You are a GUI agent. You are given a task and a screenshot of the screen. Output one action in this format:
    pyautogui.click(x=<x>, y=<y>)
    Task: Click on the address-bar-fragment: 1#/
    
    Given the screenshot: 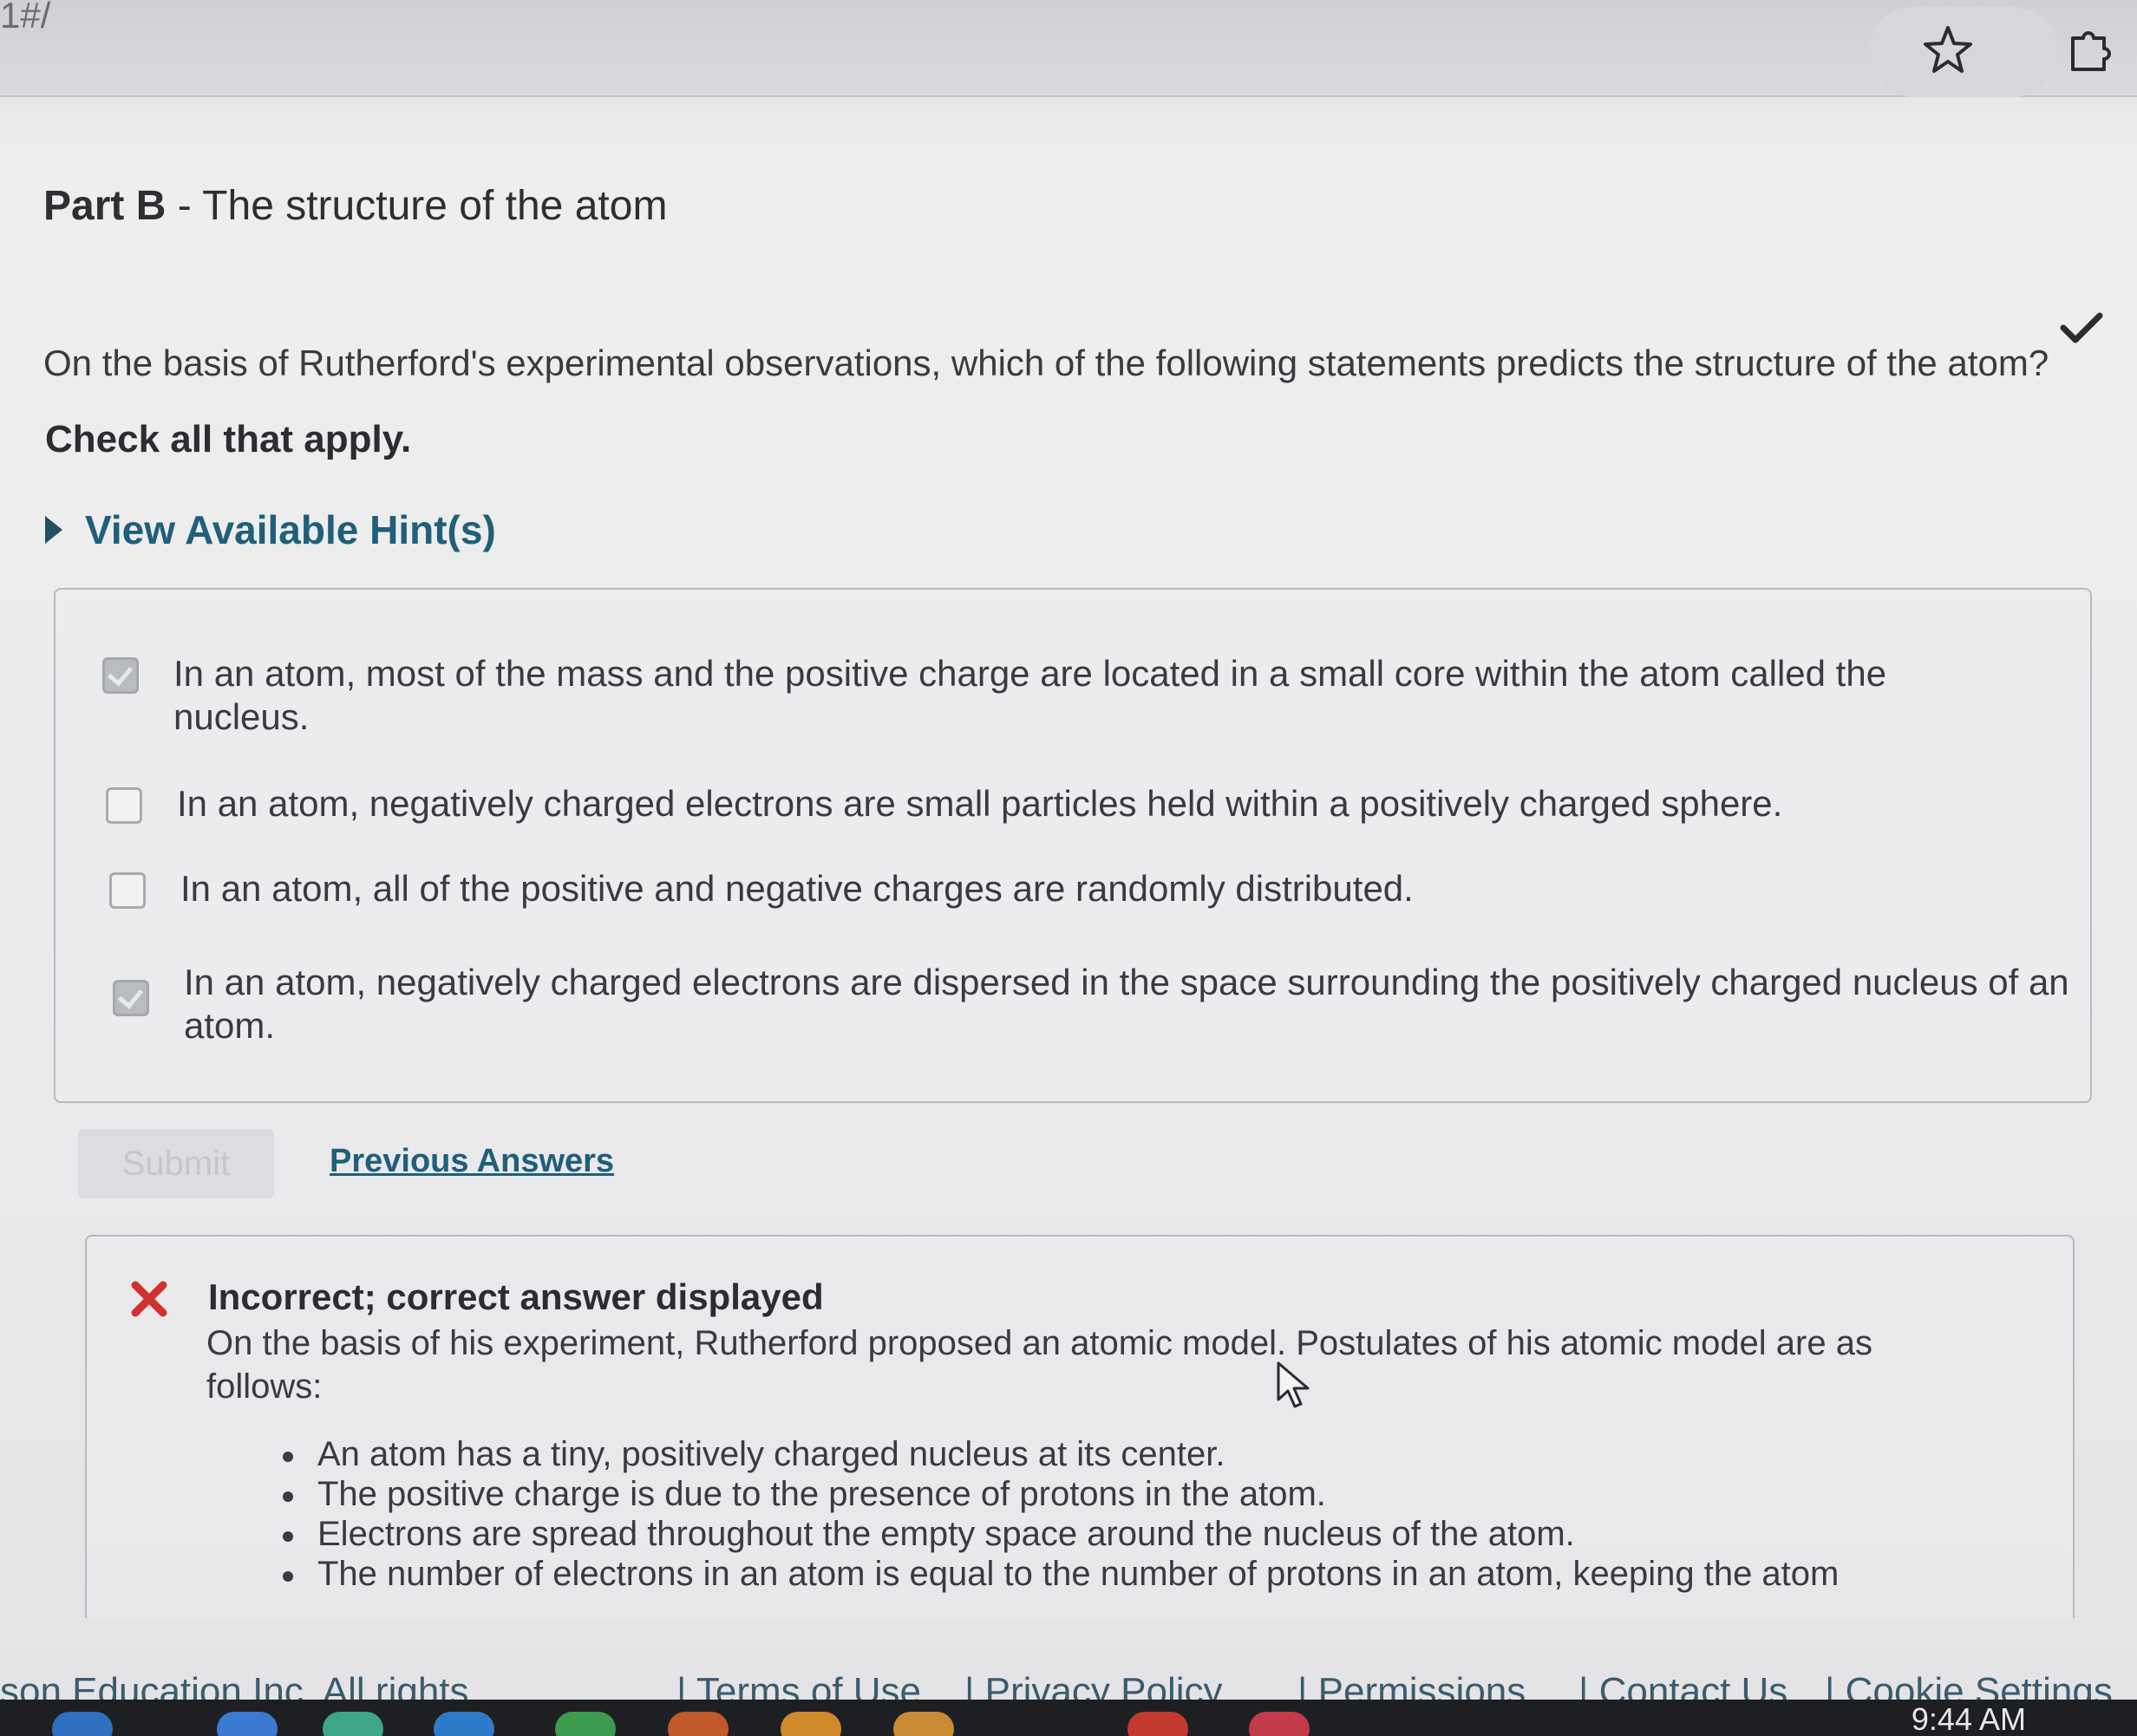 What is the action you would take?
    pyautogui.click(x=25, y=18)
    